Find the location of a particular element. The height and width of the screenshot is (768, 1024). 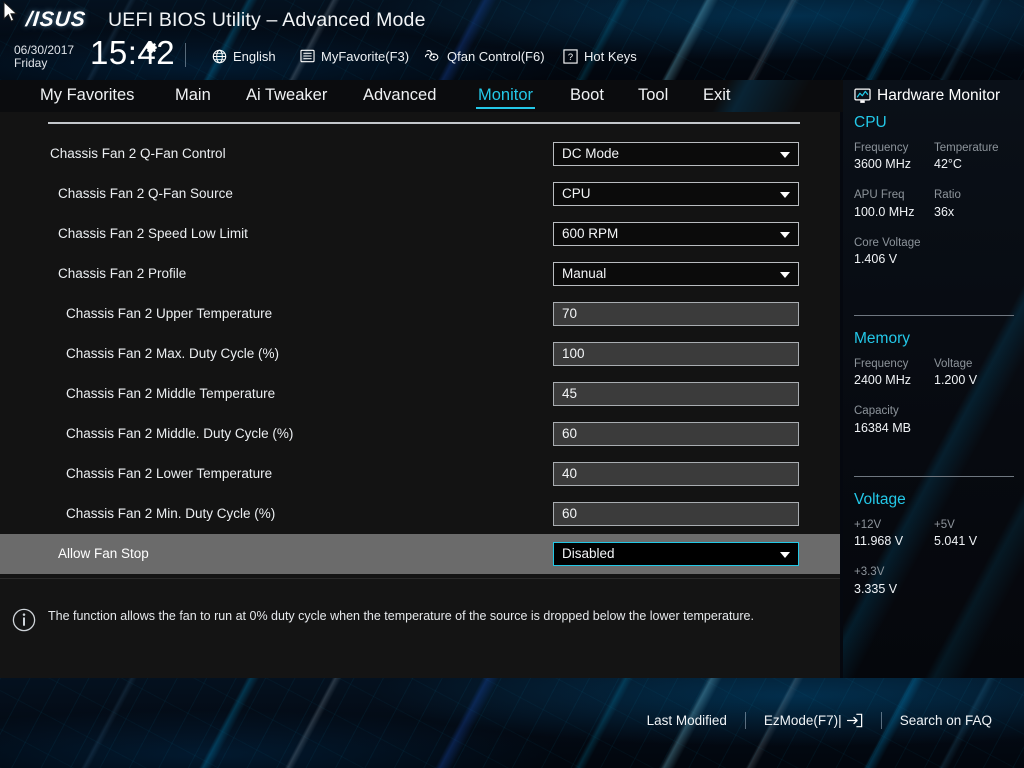

text-input-value: 70 is located at coordinates (570, 314).